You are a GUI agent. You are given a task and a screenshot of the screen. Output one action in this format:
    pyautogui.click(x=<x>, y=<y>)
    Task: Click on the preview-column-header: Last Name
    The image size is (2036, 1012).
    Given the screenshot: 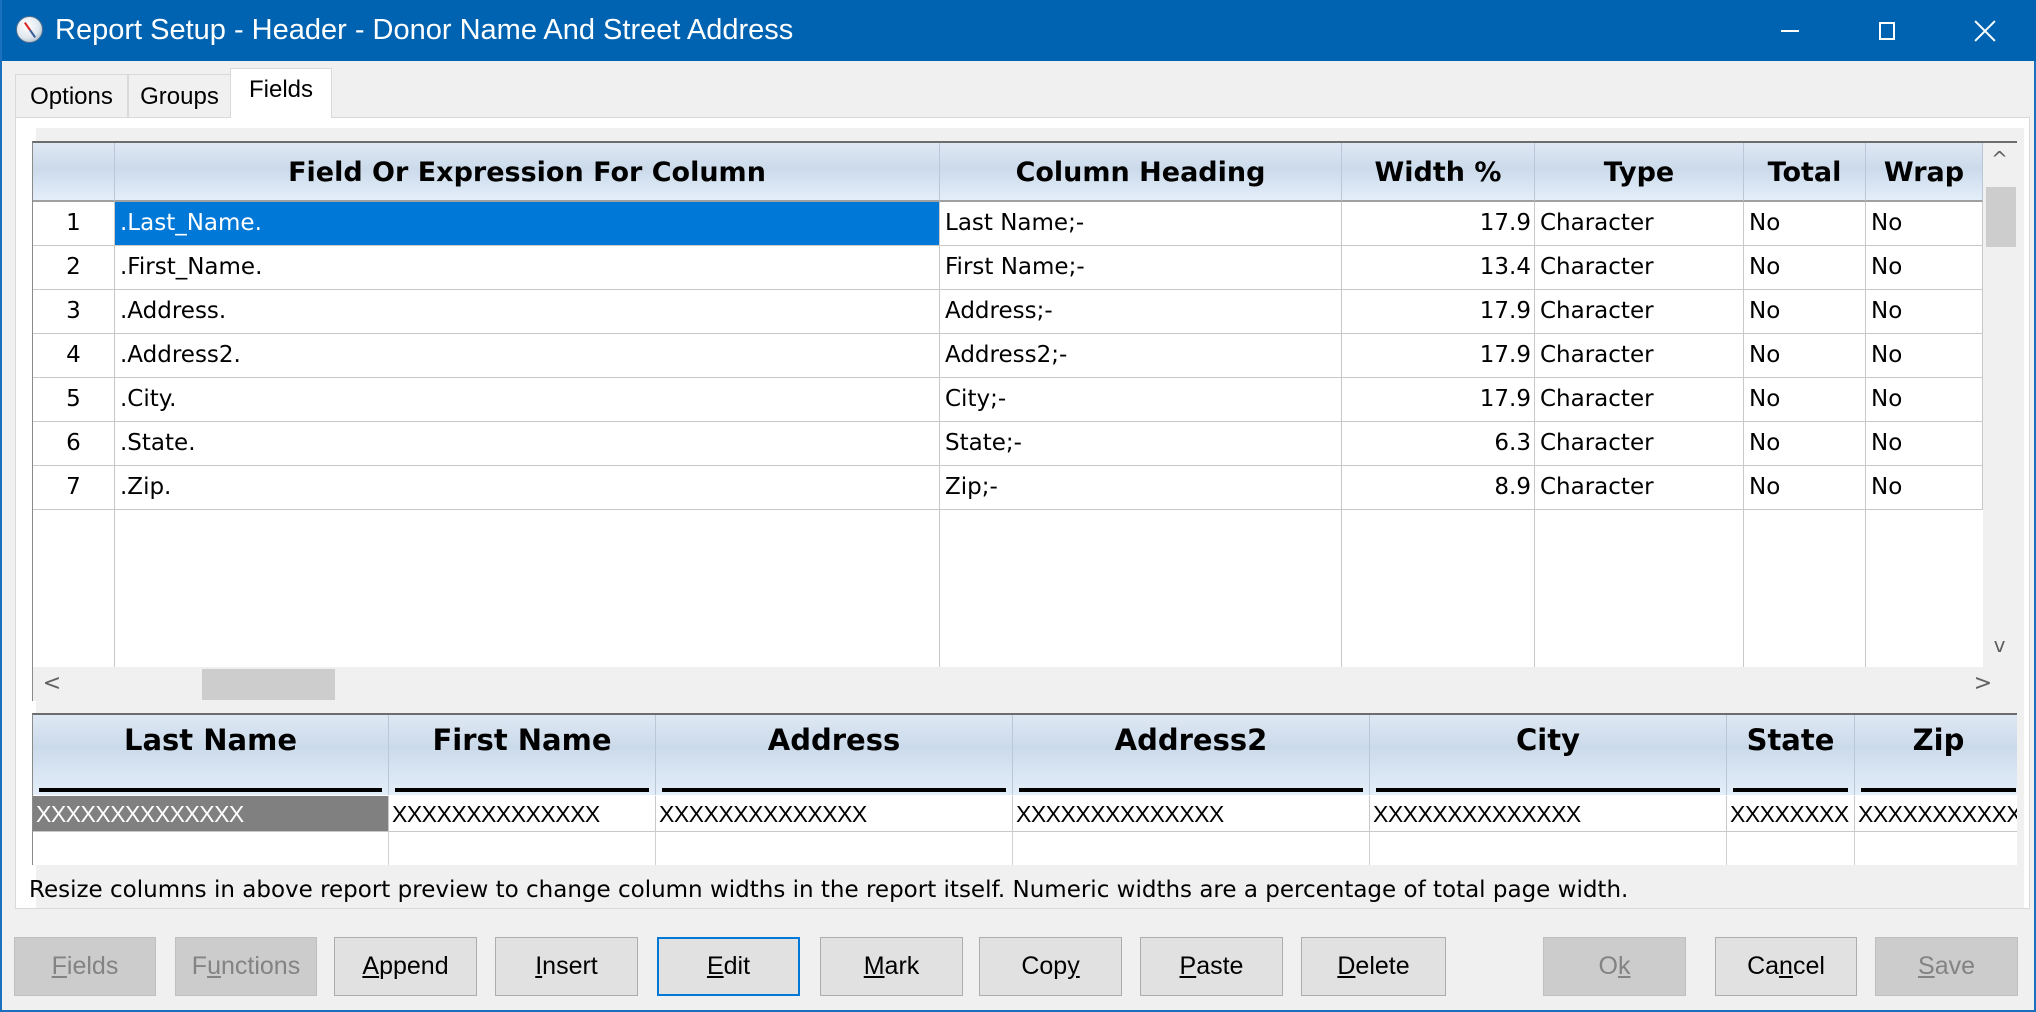 What is the action you would take?
    pyautogui.click(x=211, y=755)
    